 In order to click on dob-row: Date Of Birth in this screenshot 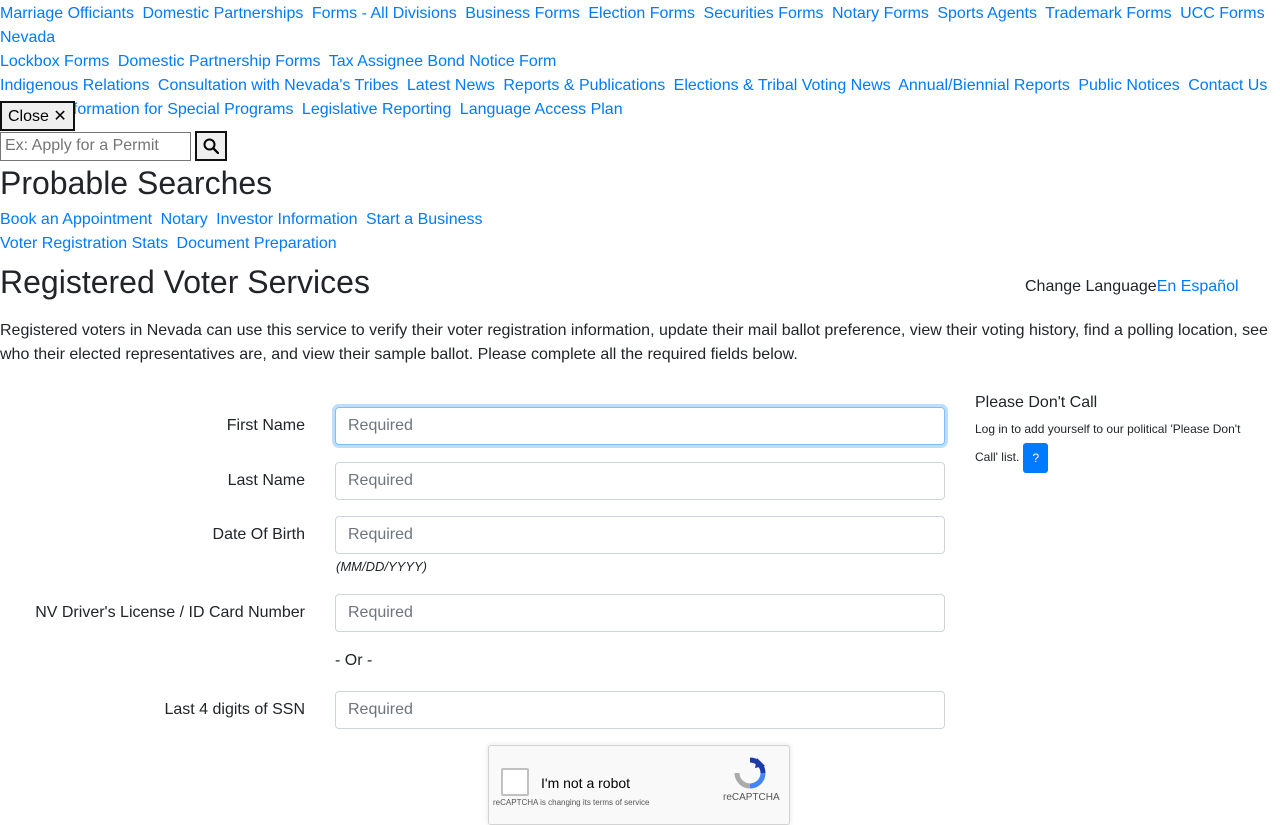, I will do `click(472, 535)`.